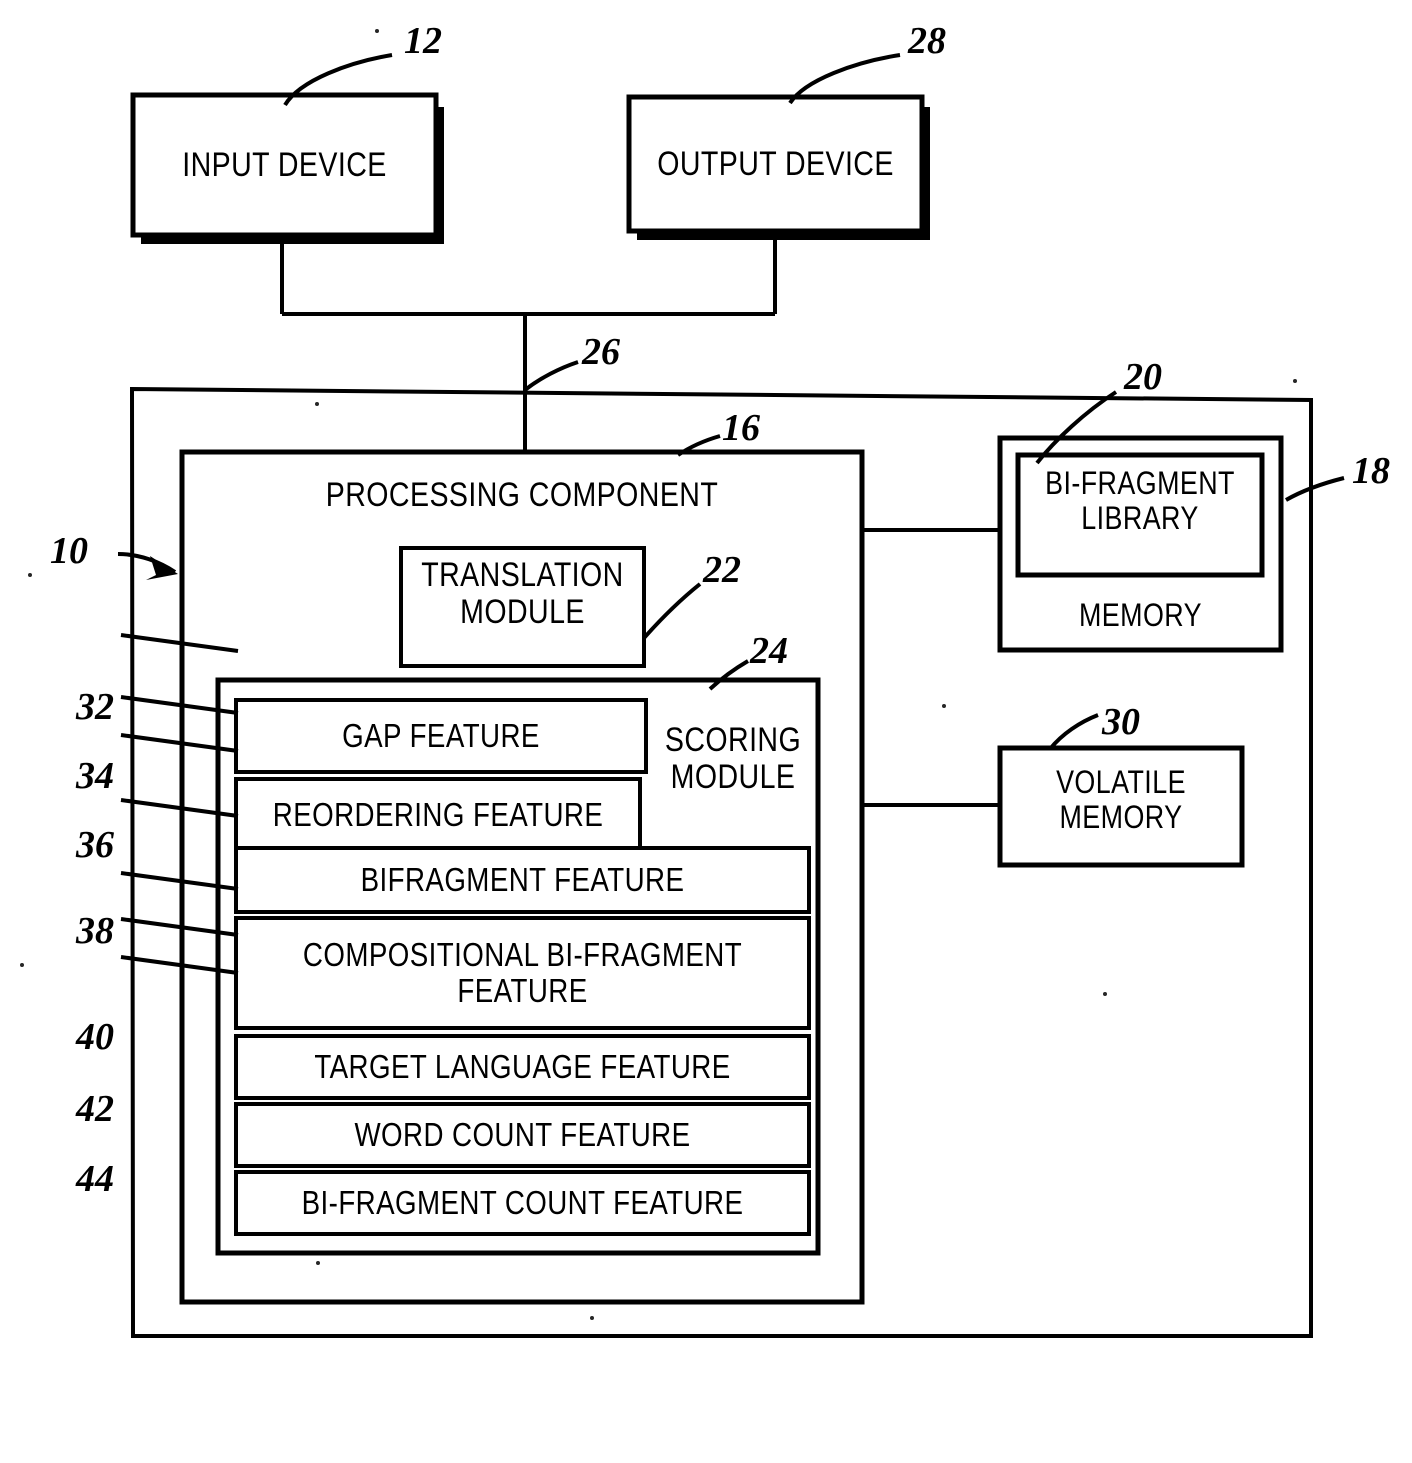 This screenshot has width=1412, height=1463. Describe the element at coordinates (95, 1037) in the screenshot. I see `ref-numeral-40: 40` at that location.